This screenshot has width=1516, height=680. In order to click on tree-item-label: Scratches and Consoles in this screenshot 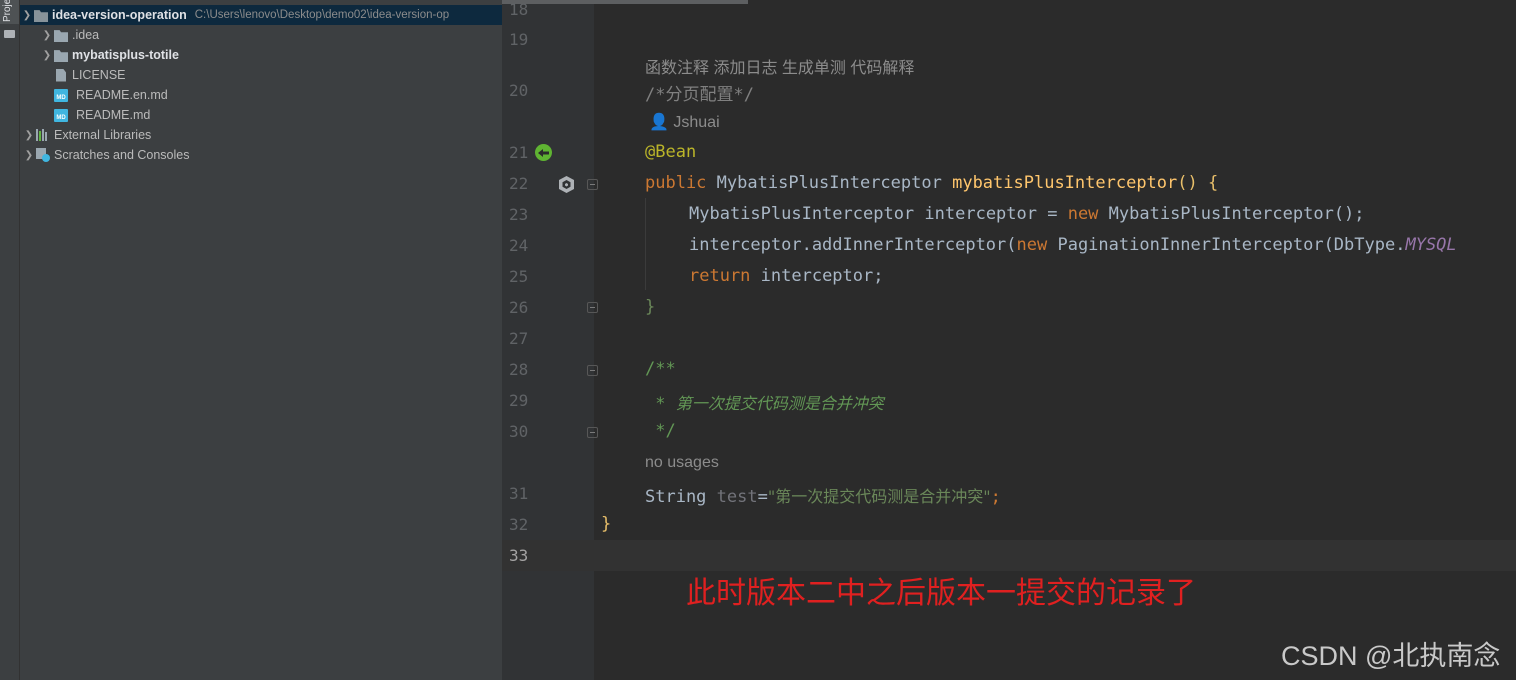, I will do `click(122, 155)`.